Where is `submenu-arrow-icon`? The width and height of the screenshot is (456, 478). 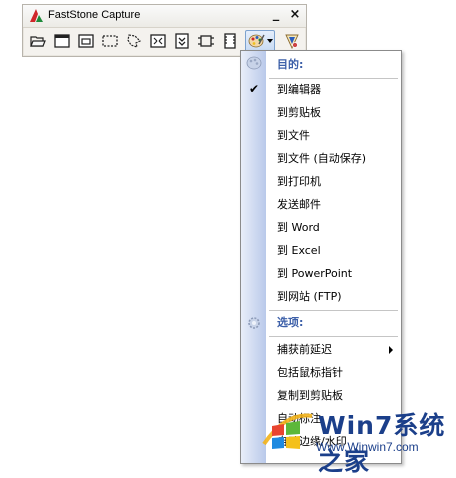 submenu-arrow-icon is located at coordinates (391, 350).